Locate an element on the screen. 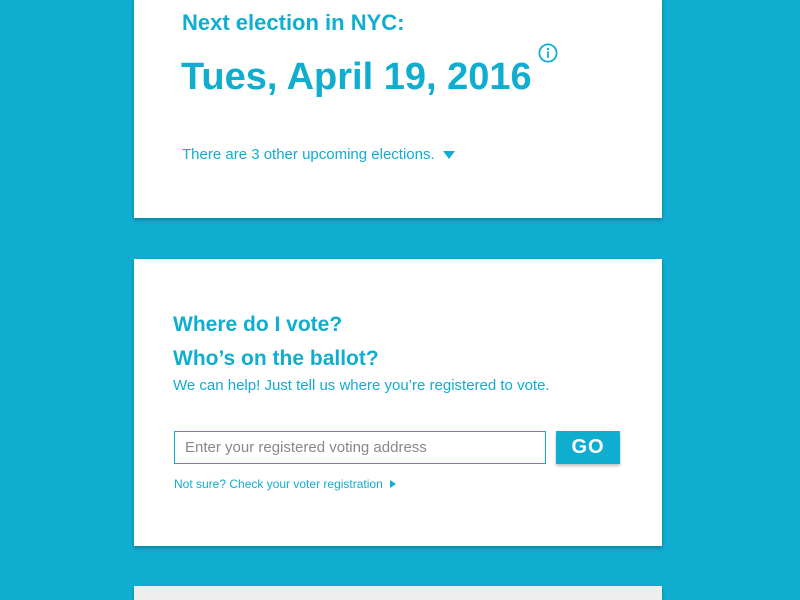  whos-on-ballot-heading: Who’s on the ballot? is located at coordinates (276, 358).